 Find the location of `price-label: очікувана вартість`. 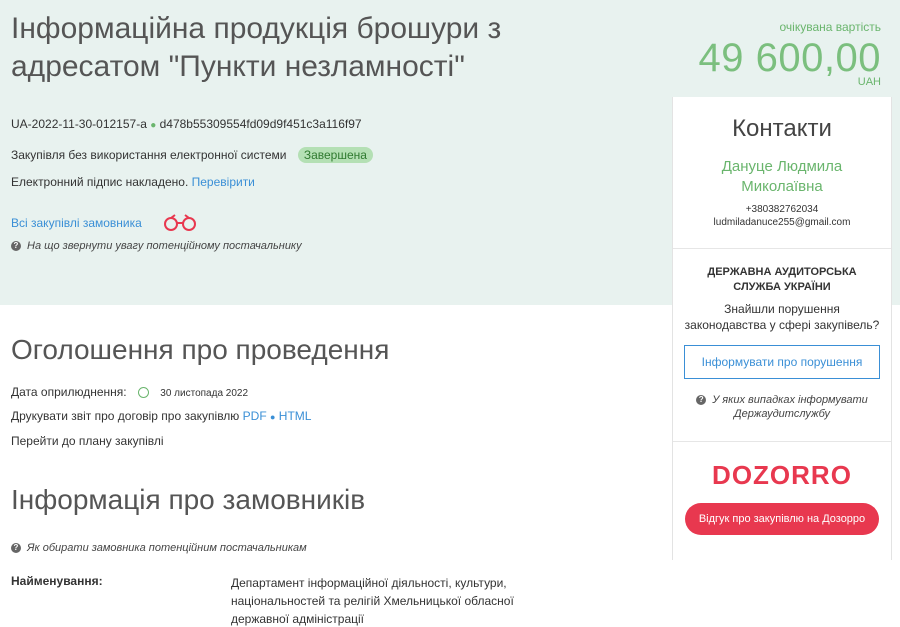

price-label: очікувана вартість is located at coordinates (830, 27).